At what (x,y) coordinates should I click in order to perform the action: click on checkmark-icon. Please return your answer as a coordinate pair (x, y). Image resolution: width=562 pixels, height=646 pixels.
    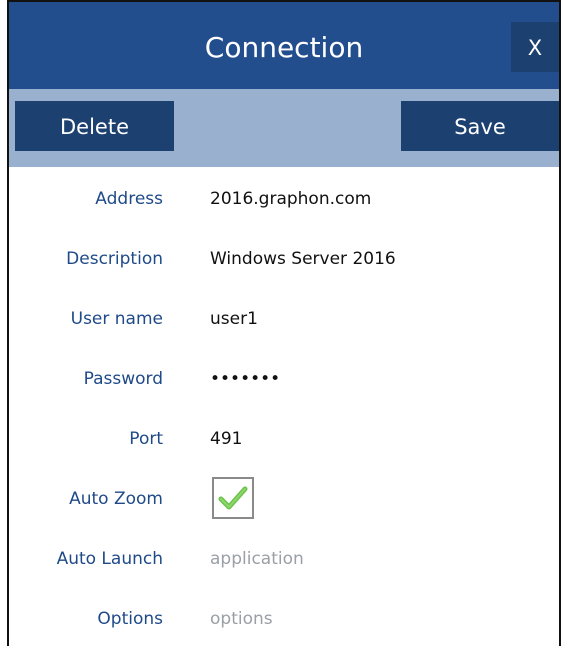
    Looking at the image, I should click on (233, 498).